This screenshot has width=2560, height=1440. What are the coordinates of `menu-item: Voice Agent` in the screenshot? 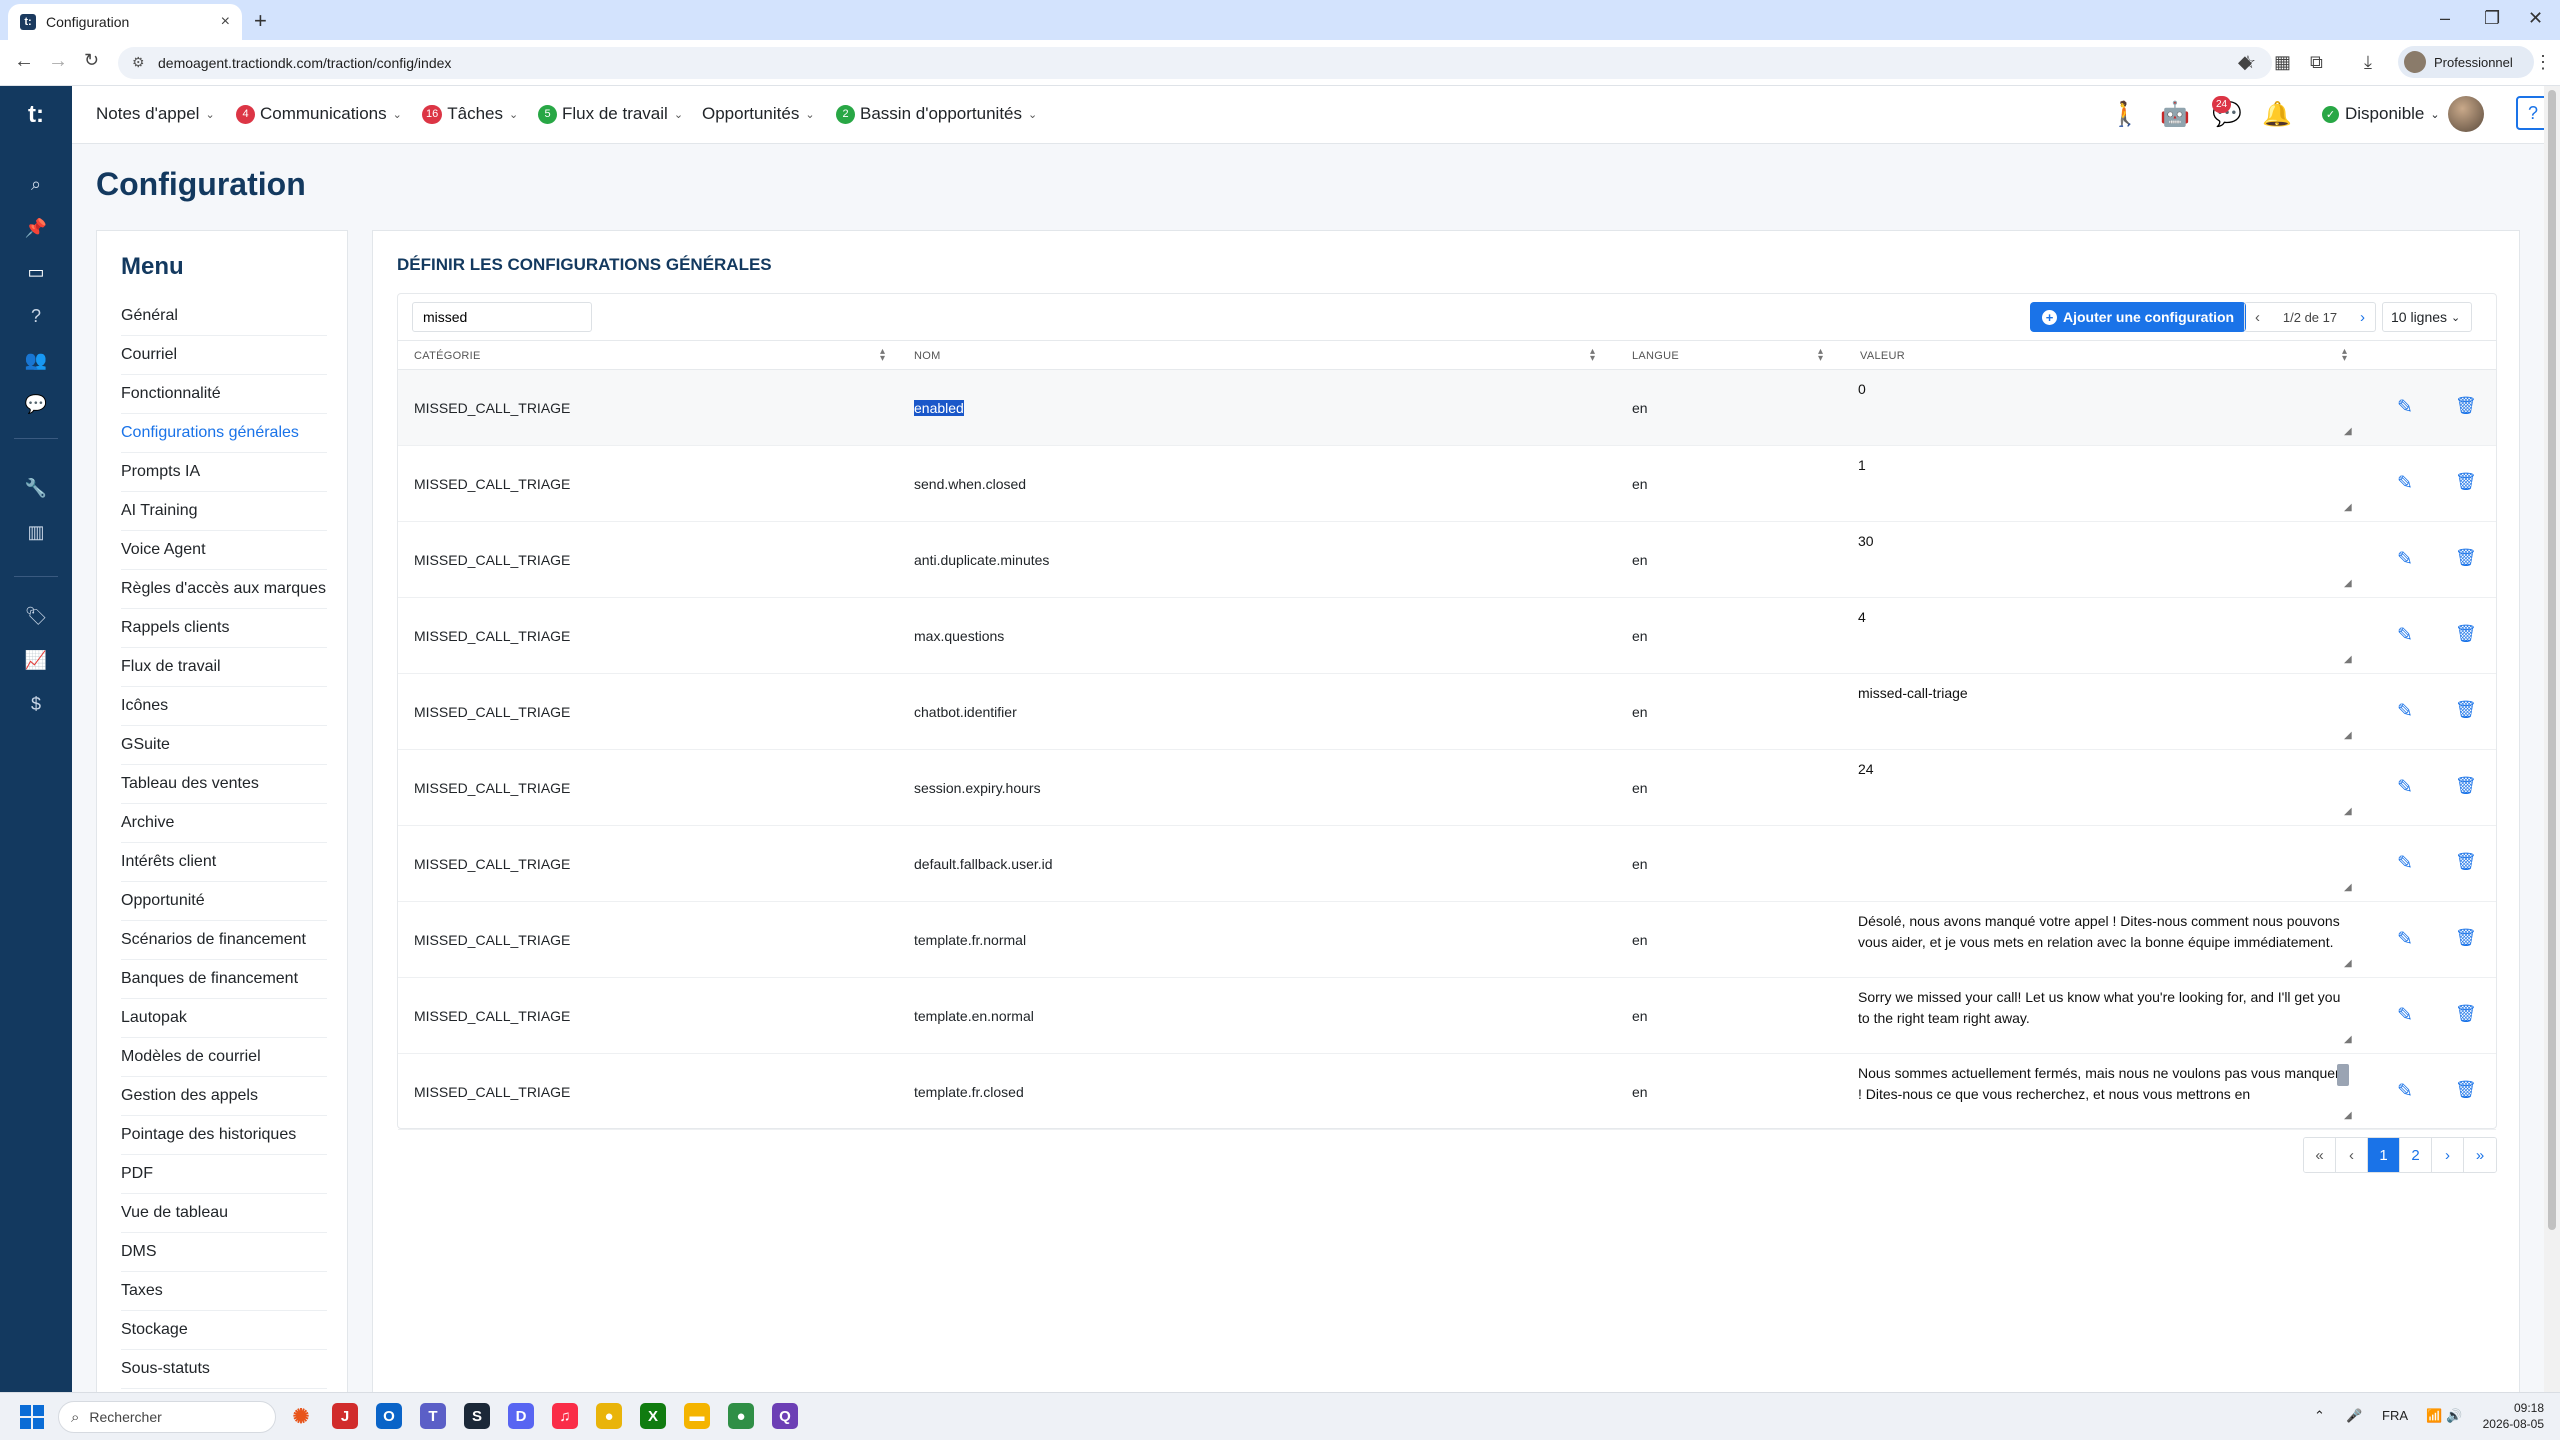 It's located at (224, 550).